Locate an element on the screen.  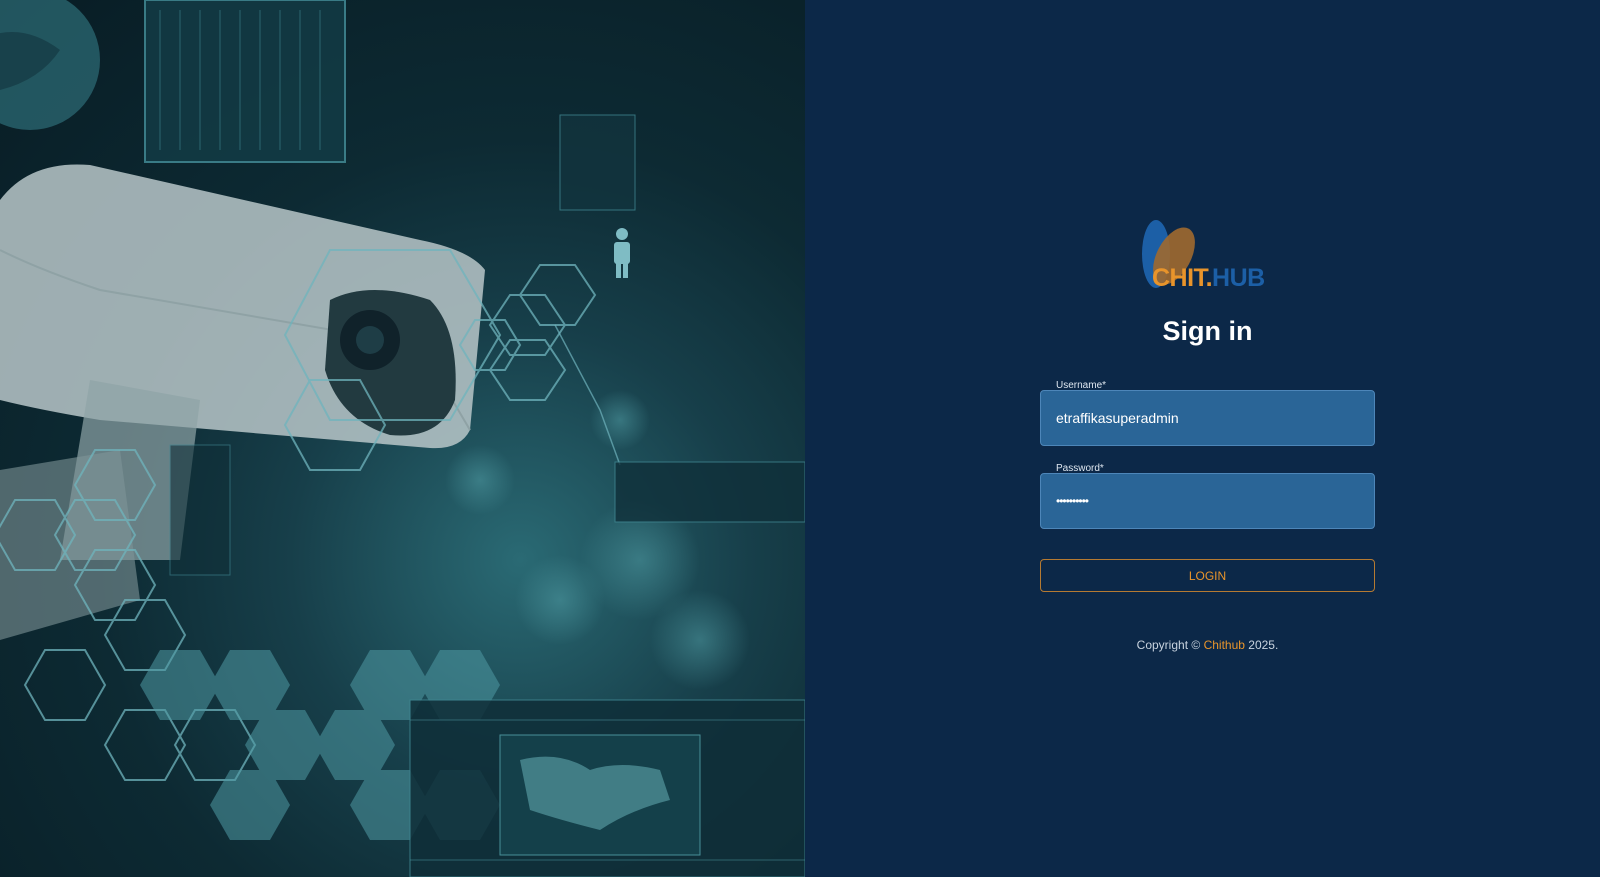
page-title: Sign in is located at coordinates (1207, 331).